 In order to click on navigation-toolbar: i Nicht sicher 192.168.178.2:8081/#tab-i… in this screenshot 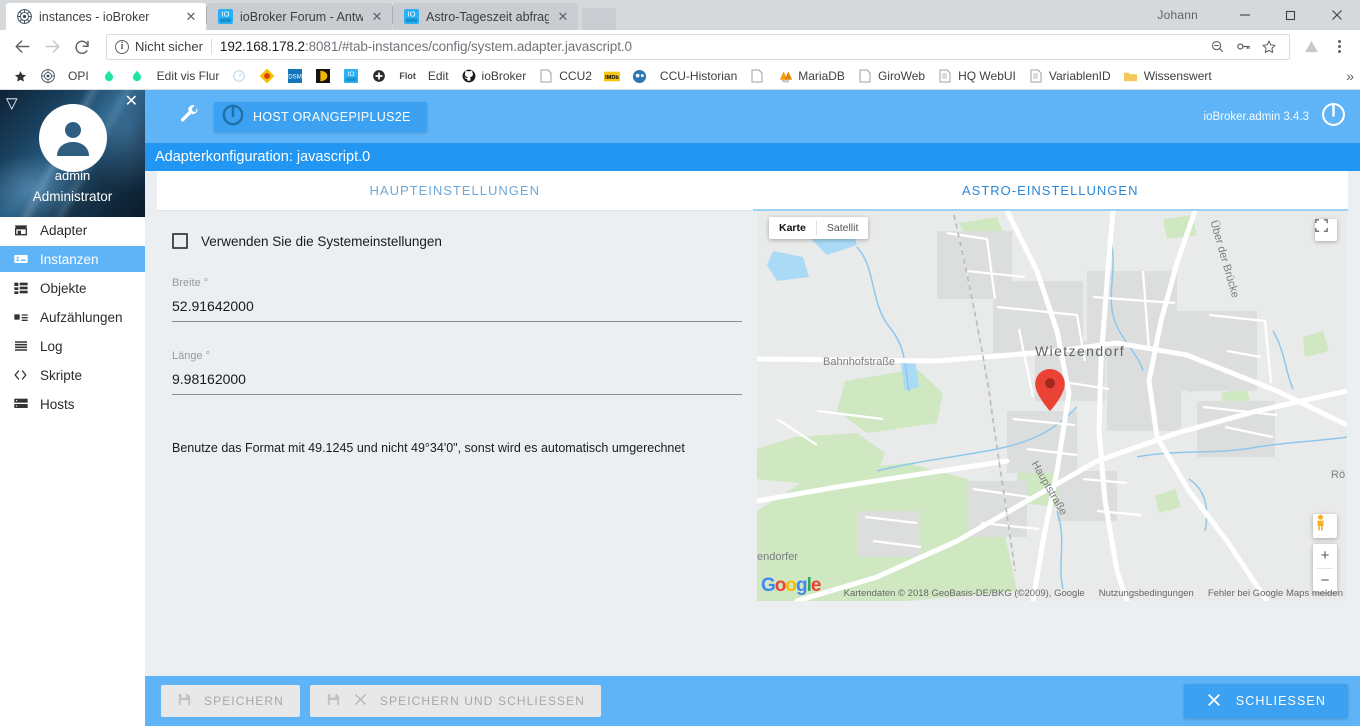, I will do `click(680, 46)`.